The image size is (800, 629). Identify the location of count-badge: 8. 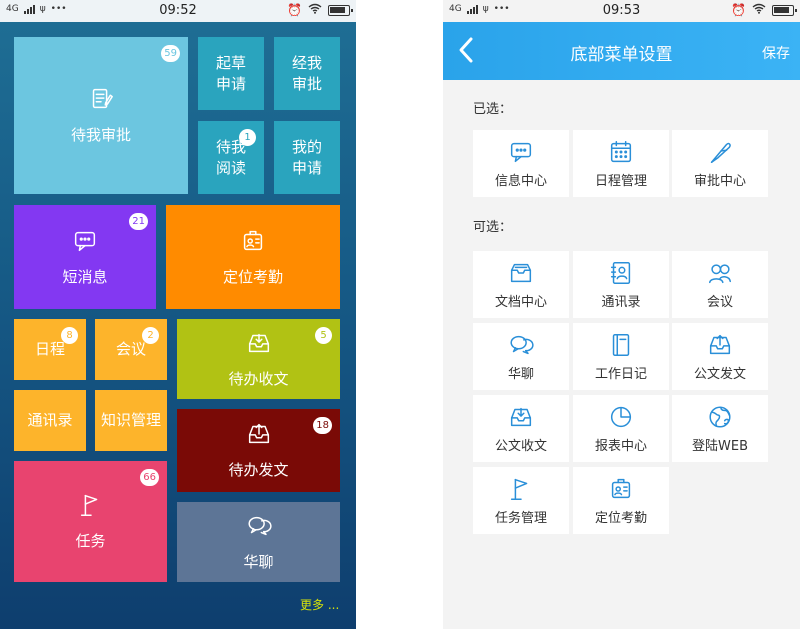
(69, 335).